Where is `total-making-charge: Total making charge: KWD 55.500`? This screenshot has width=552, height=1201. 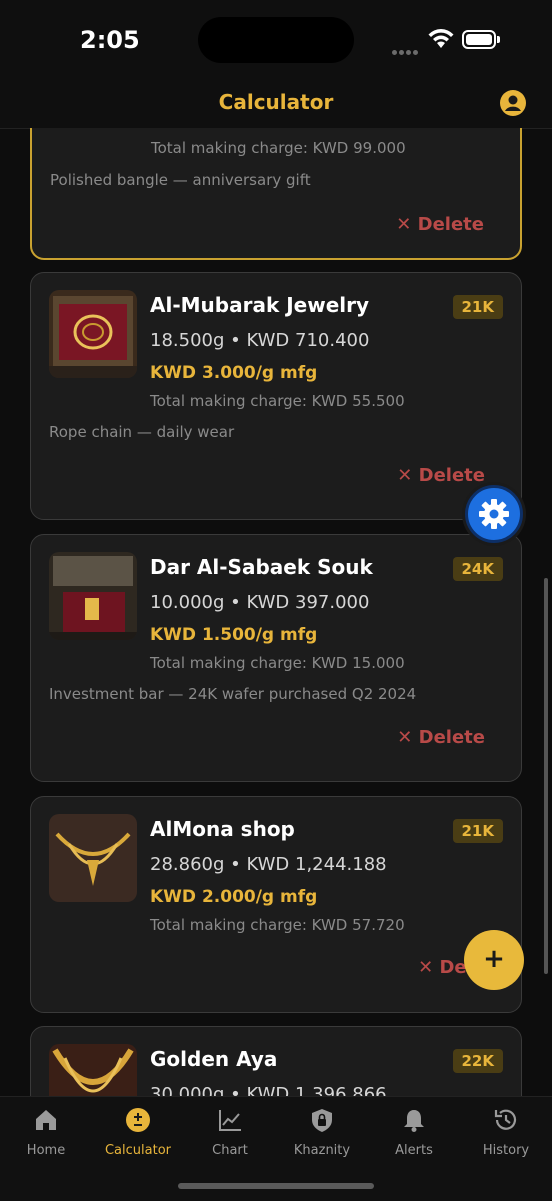 total-making-charge: Total making charge: KWD 55.500 is located at coordinates (277, 401).